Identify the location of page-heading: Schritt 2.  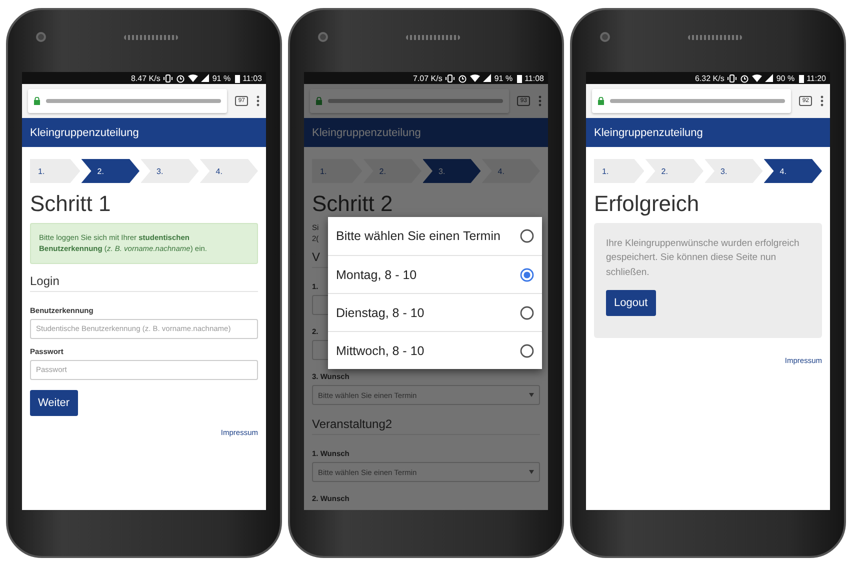
(353, 204).